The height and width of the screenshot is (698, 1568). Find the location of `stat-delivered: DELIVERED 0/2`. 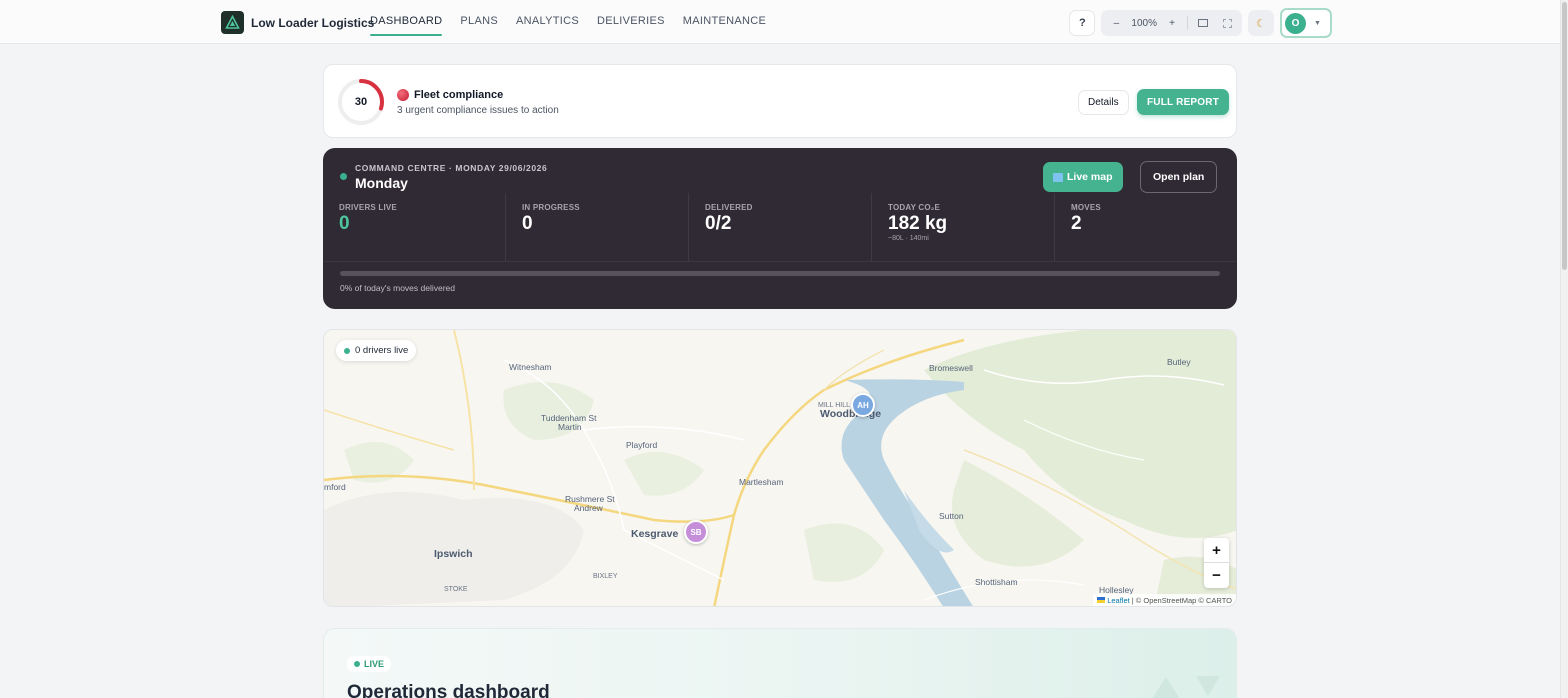

stat-delivered: DELIVERED 0/2 is located at coordinates (780, 227).